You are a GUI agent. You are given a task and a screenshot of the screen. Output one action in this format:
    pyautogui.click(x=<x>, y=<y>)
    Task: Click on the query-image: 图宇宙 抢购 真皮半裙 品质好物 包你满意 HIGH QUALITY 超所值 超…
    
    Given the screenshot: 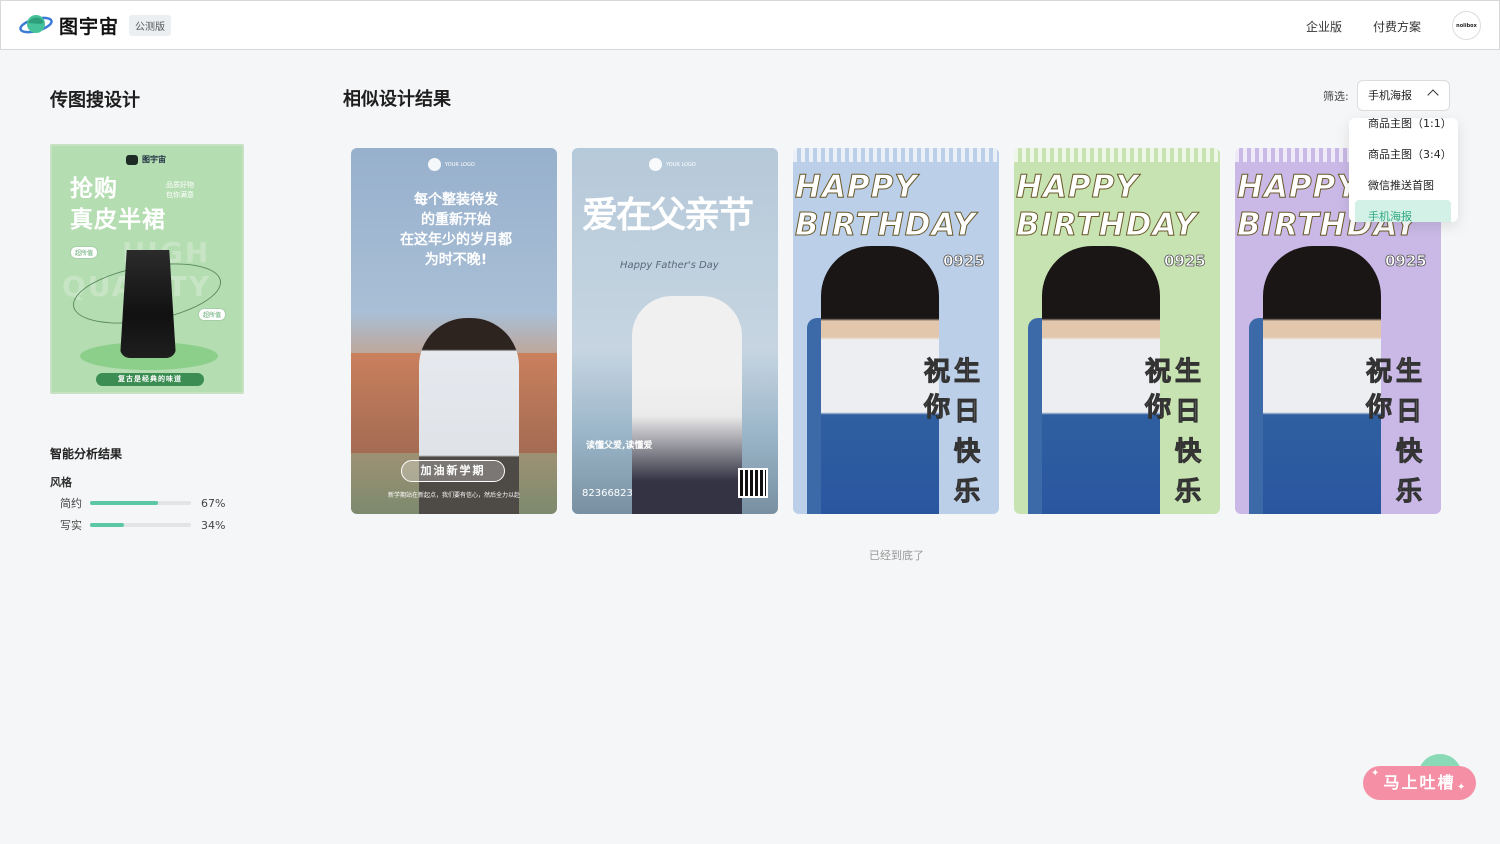 What is the action you would take?
    pyautogui.click(x=147, y=269)
    